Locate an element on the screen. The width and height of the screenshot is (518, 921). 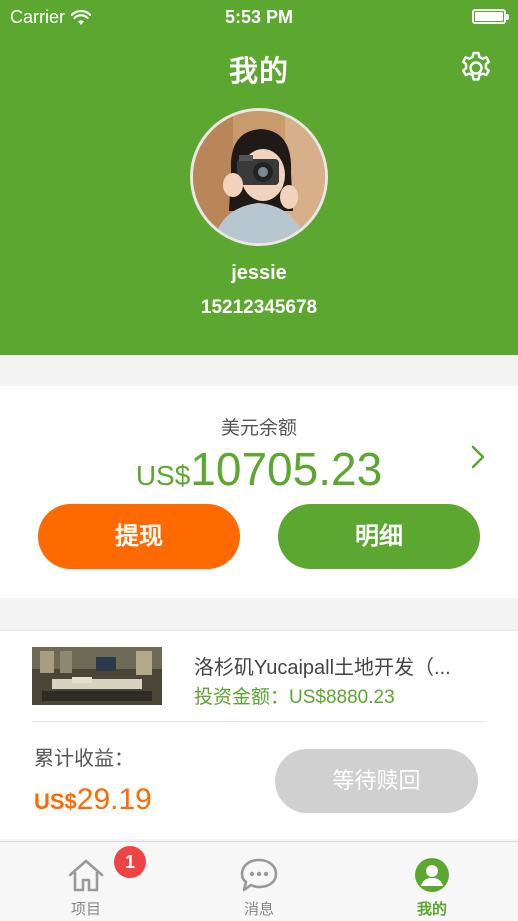
avatar-photo is located at coordinates (259, 177).